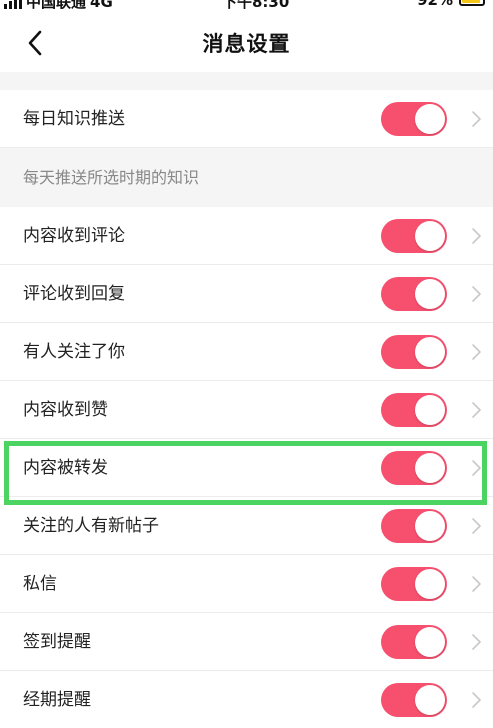 Image resolution: width=493 pixels, height=728 pixels. I want to click on setting-label: 每日知识推送, so click(74, 119).